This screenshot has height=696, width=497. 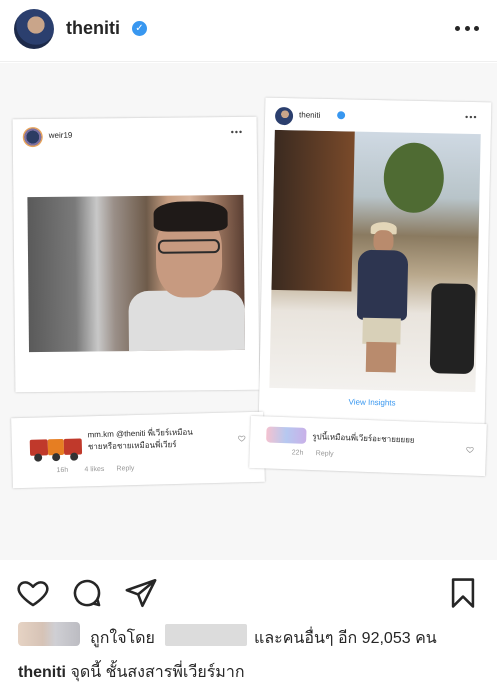 What do you see at coordinates (93, 28) in the screenshot?
I see `post-username: theniti` at bounding box center [93, 28].